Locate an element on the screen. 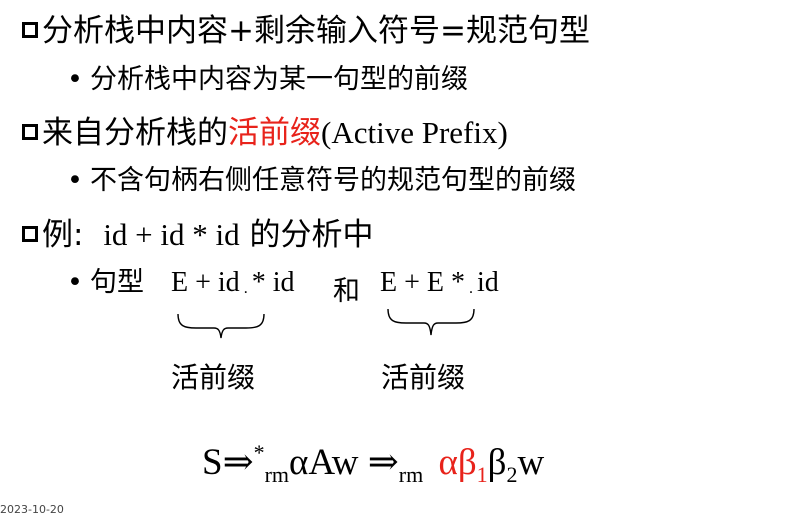  formula-rm-2: rm is located at coordinates (411, 474).